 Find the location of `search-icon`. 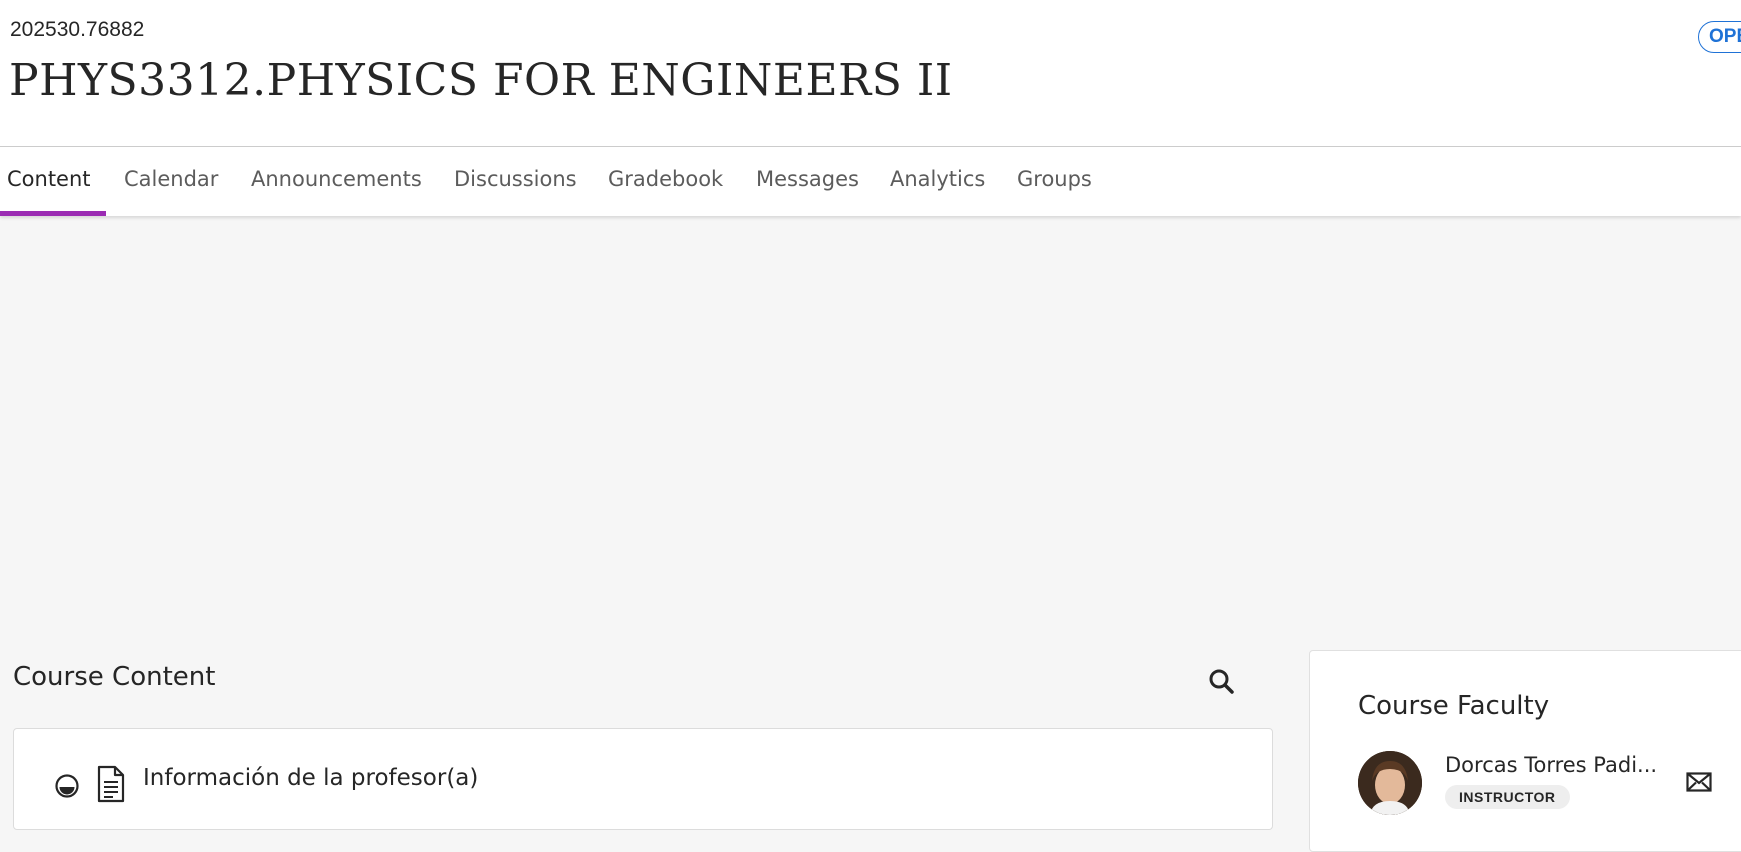

search-icon is located at coordinates (1221, 681).